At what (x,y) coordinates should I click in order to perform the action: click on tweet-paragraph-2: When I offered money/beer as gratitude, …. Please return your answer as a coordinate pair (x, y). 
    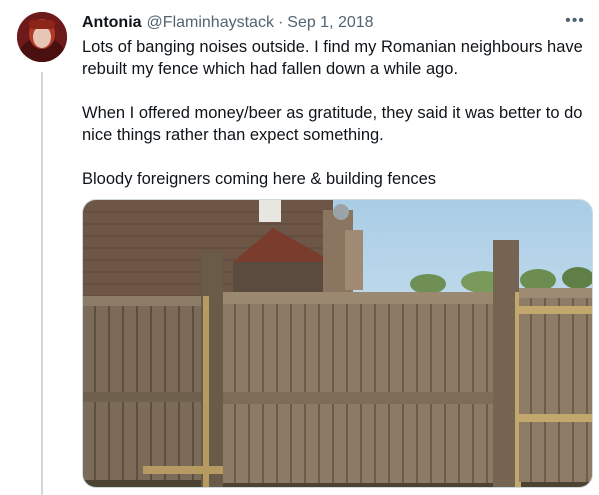
    Looking at the image, I should click on (332, 124).